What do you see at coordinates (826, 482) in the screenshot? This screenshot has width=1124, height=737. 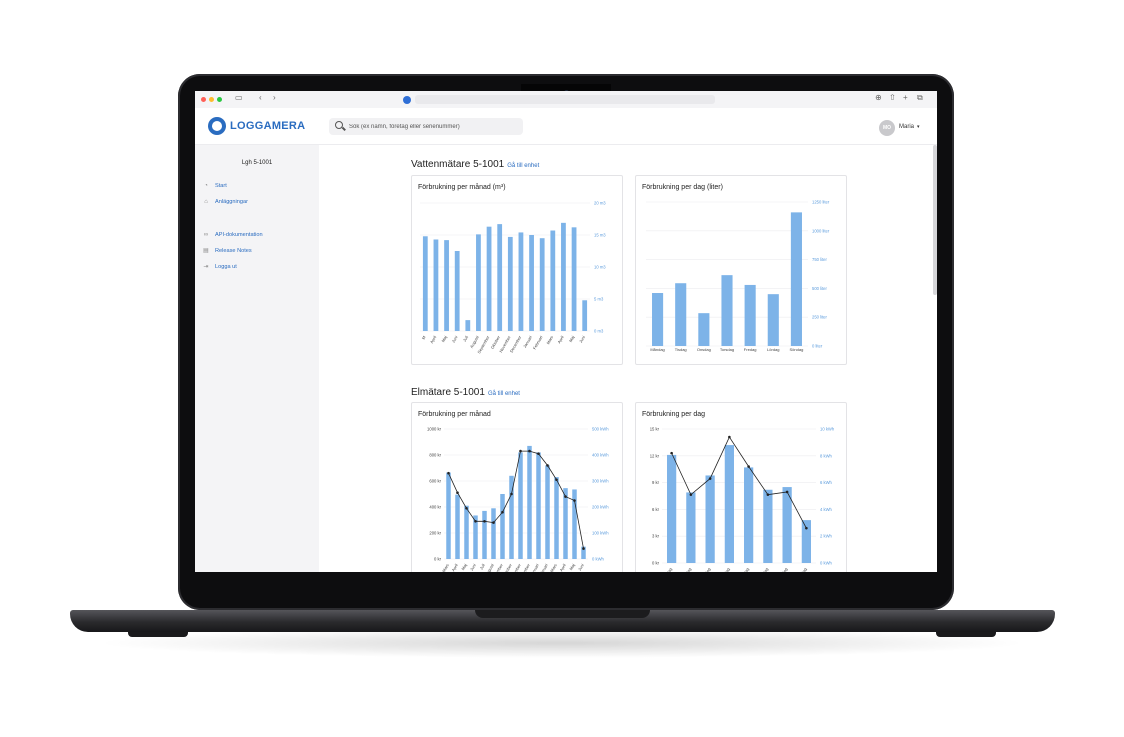 I see `y-tick-label-right: 6 kWh` at bounding box center [826, 482].